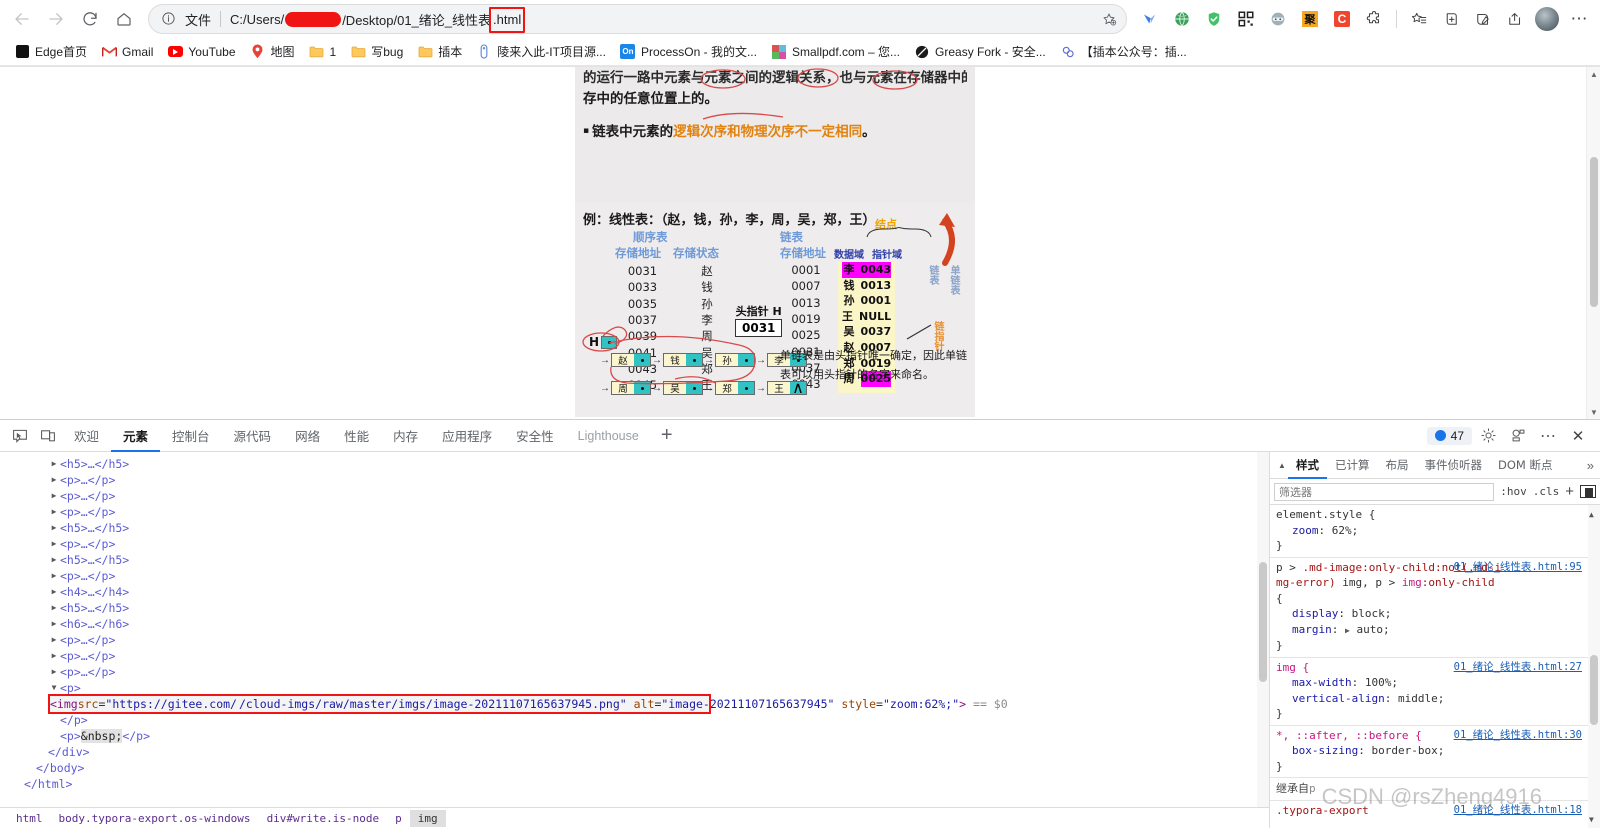  I want to click on tab-application: 应用程序, so click(467, 436).